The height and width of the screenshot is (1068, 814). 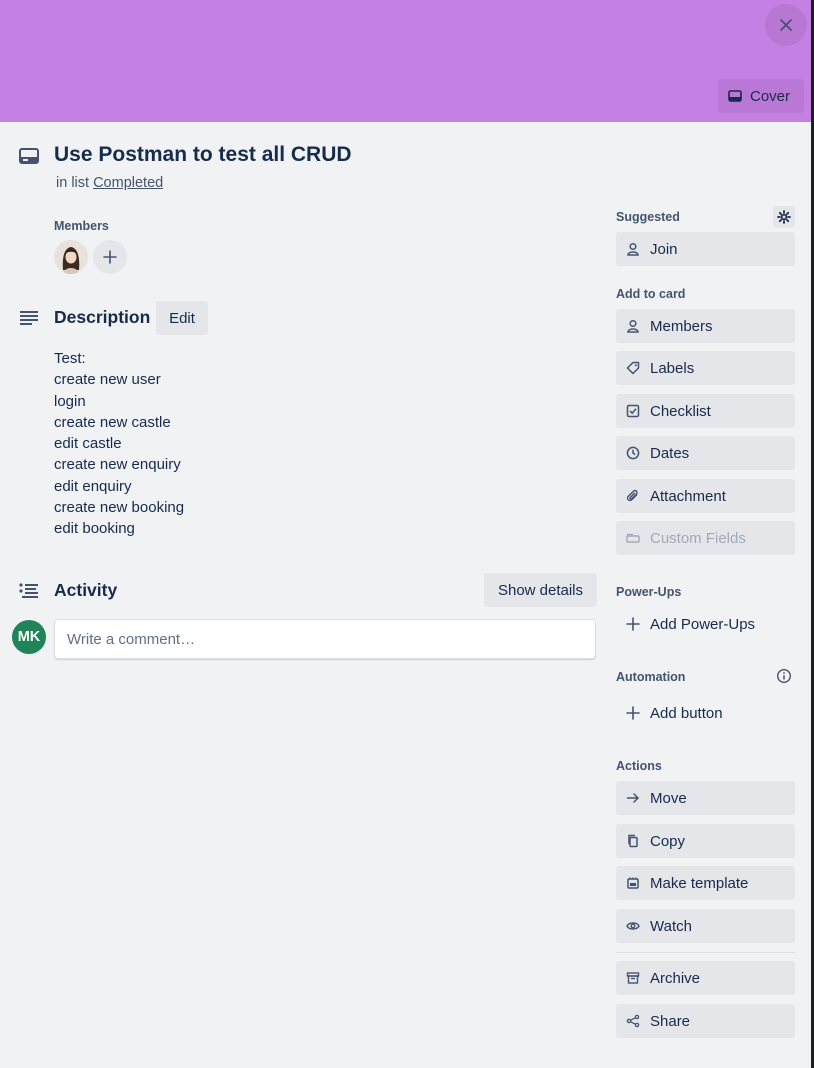 I want to click on make-template-button-label: Make template, so click(x=699, y=883).